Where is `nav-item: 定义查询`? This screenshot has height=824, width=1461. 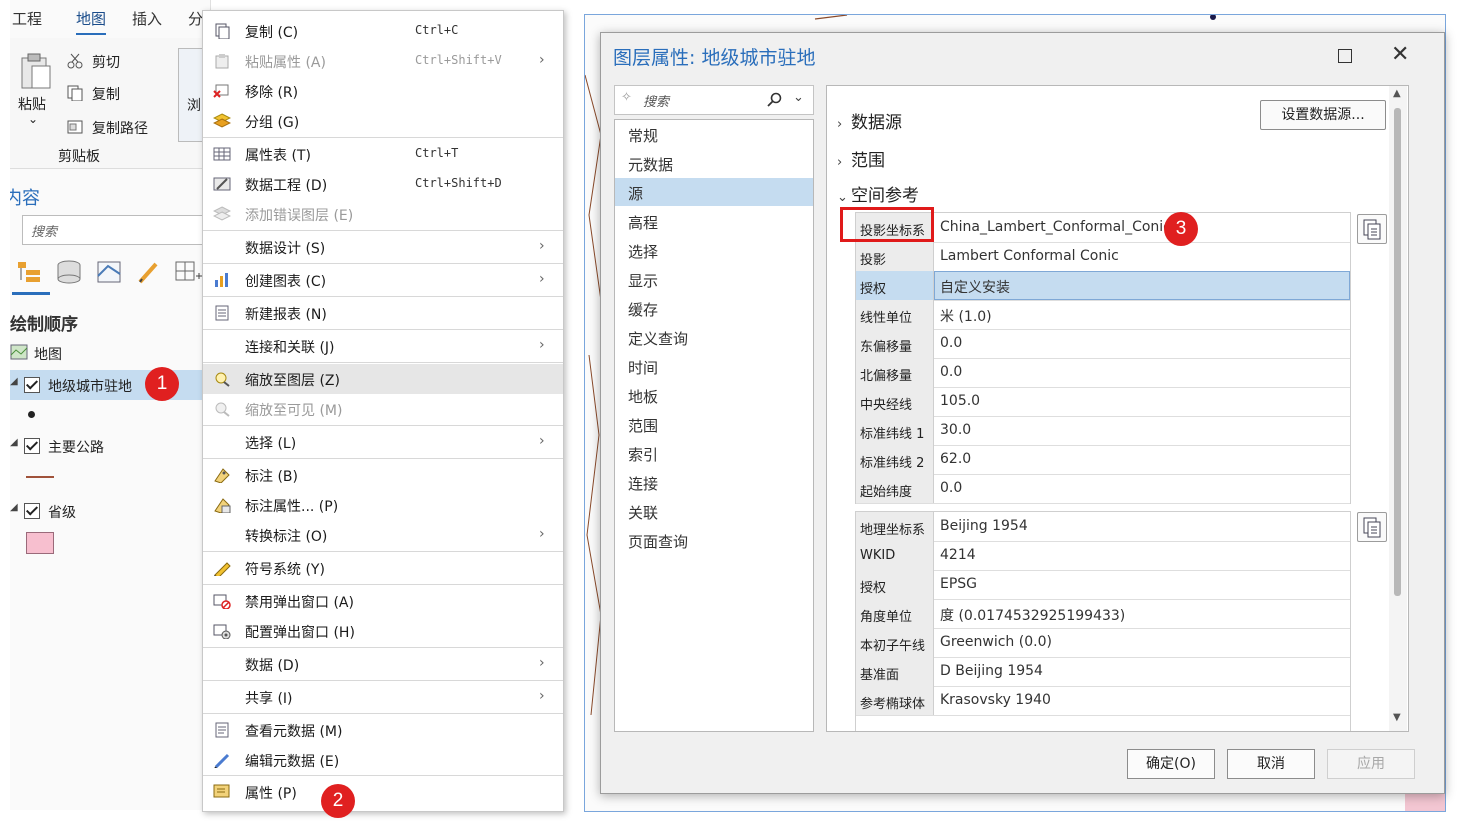 nav-item: 定义查询 is located at coordinates (714, 337).